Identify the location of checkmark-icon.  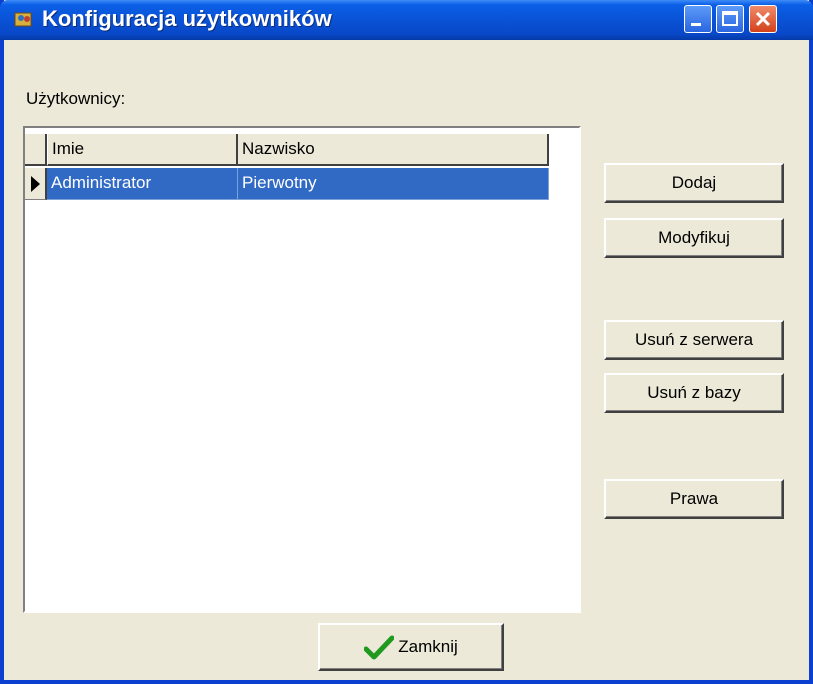
(379, 647).